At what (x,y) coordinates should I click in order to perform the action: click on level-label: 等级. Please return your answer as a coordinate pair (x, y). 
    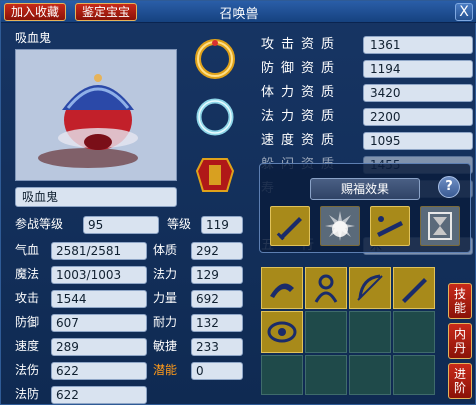
    Looking at the image, I should click on (179, 224).